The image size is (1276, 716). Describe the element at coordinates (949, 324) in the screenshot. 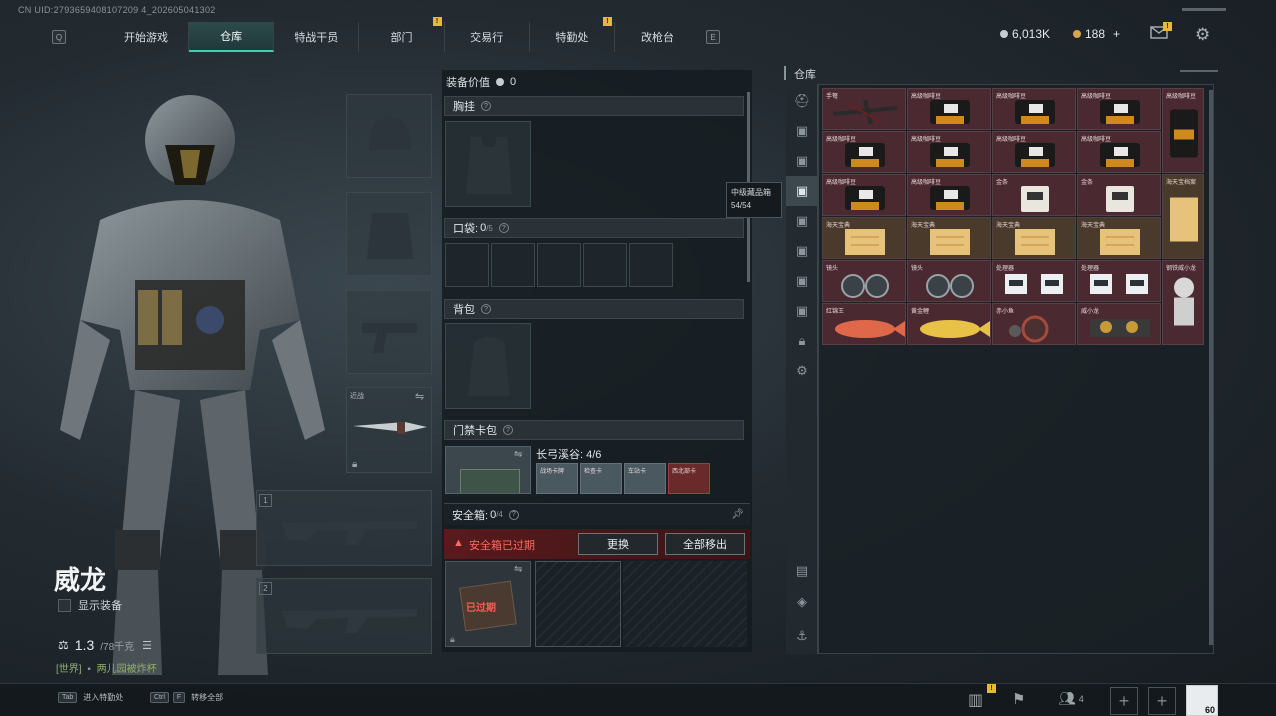

I see `warehouse-item: 黄金鲤` at that location.